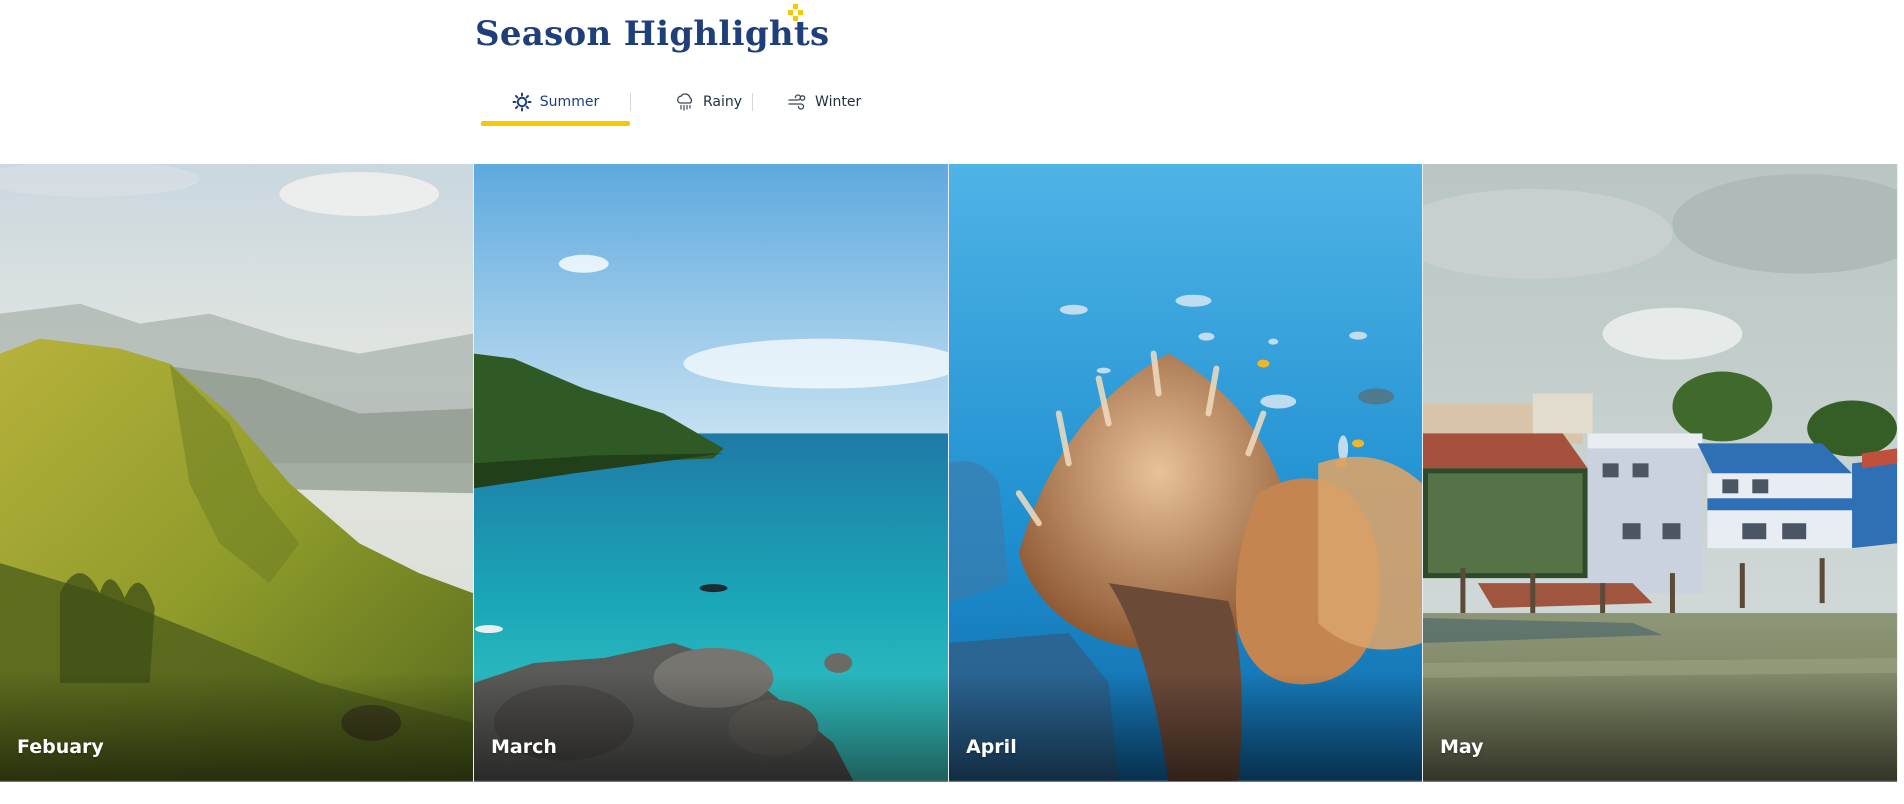 The width and height of the screenshot is (1904, 804). I want to click on tab-summer: Summer, so click(555, 103).